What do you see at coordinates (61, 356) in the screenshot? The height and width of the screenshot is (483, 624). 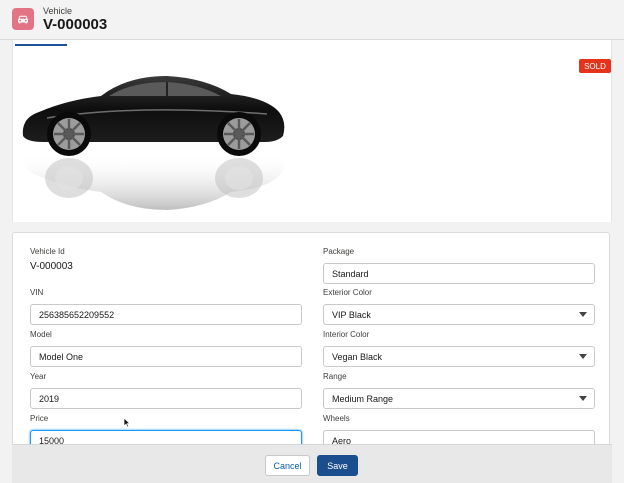 I see `model-value: Model One` at bounding box center [61, 356].